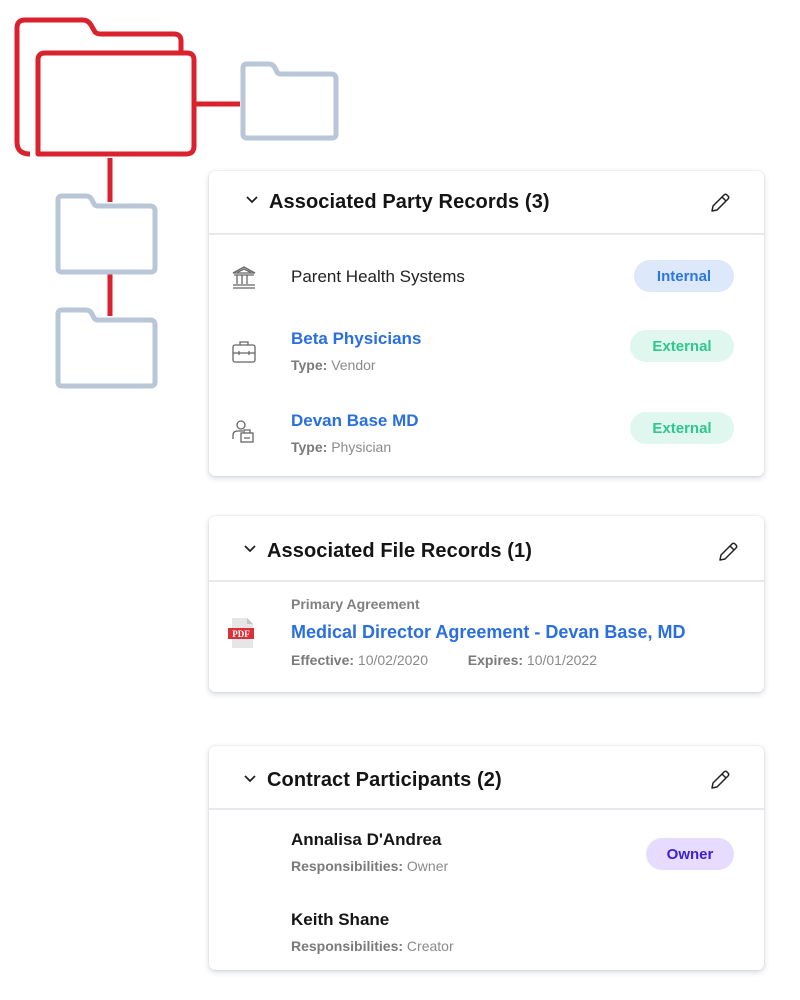 The width and height of the screenshot is (800, 1000). What do you see at coordinates (684, 276) in the screenshot?
I see `status-badge: Internal` at bounding box center [684, 276].